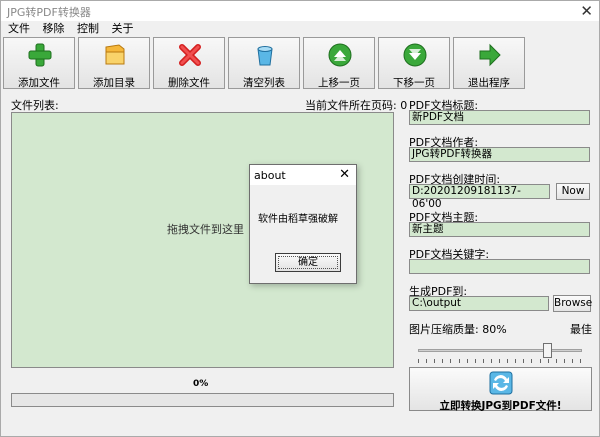 The width and height of the screenshot is (600, 437). I want to click on current-page-label: 当前文件所在页码: 0, so click(356, 105).